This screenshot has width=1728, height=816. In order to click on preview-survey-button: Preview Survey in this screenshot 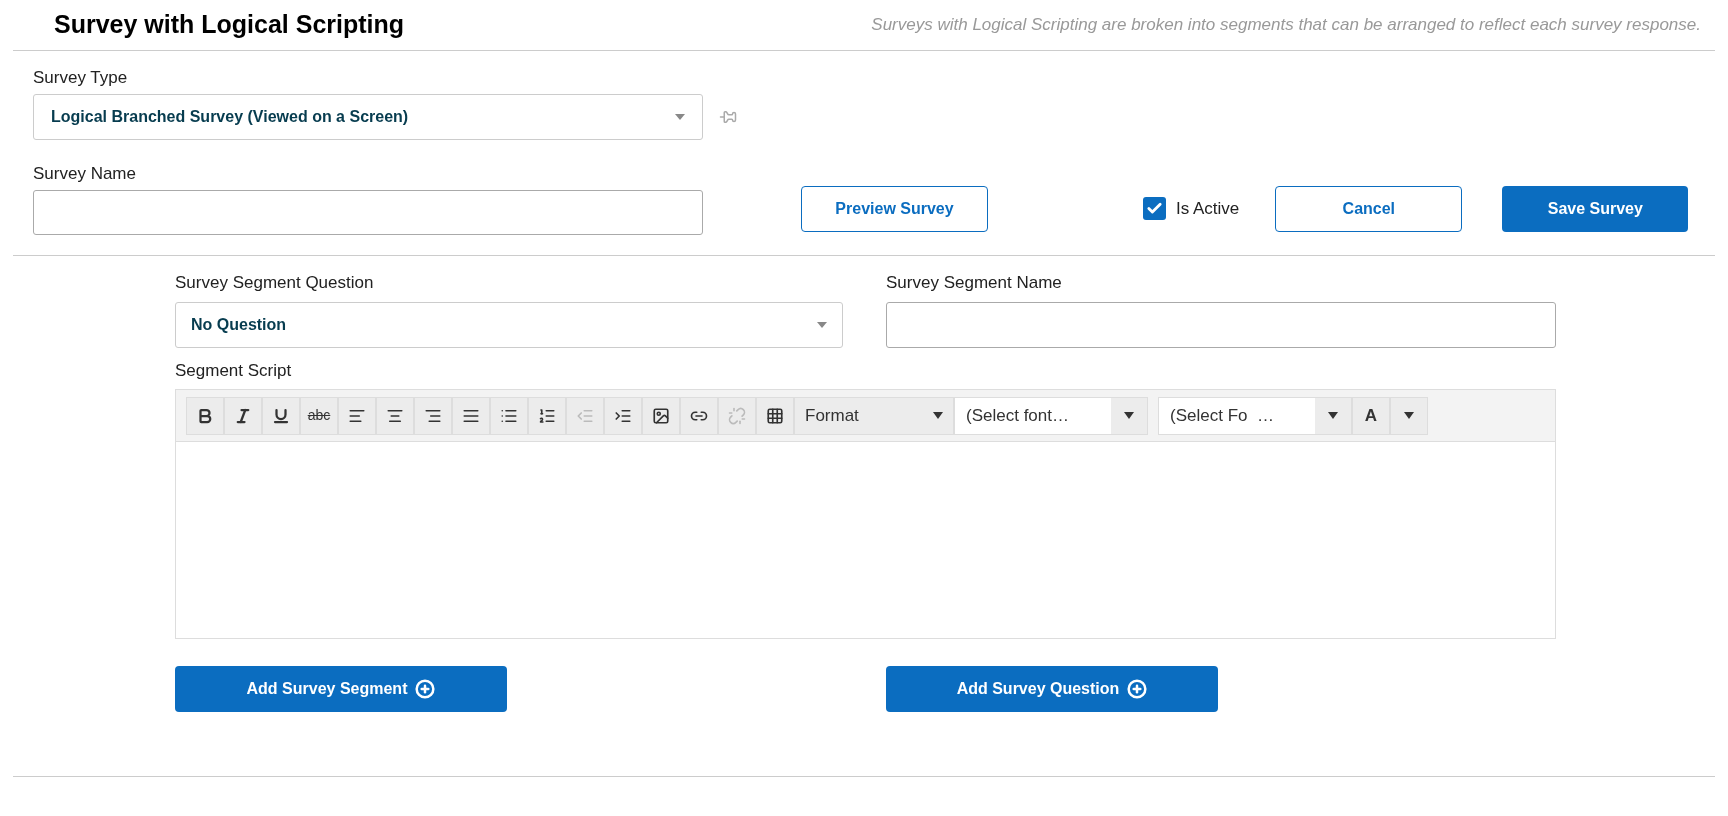, I will do `click(894, 208)`.